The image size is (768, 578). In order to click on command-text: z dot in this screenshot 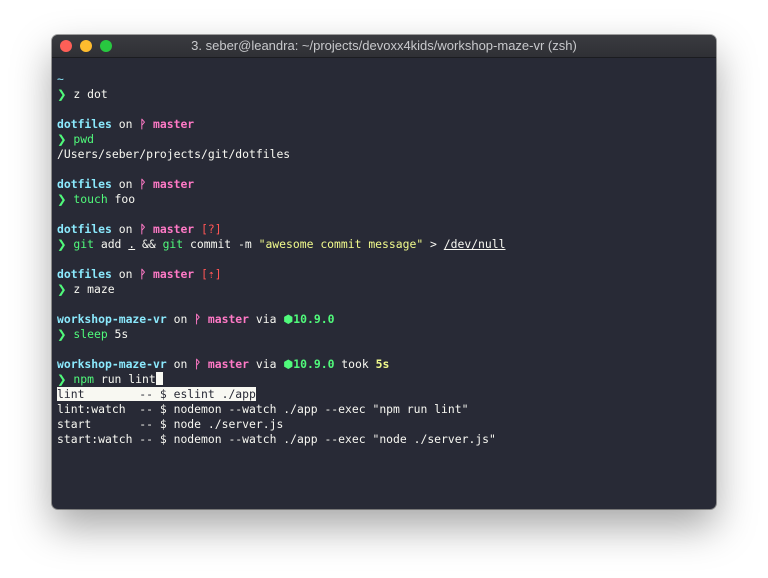, I will do `click(90, 94)`.